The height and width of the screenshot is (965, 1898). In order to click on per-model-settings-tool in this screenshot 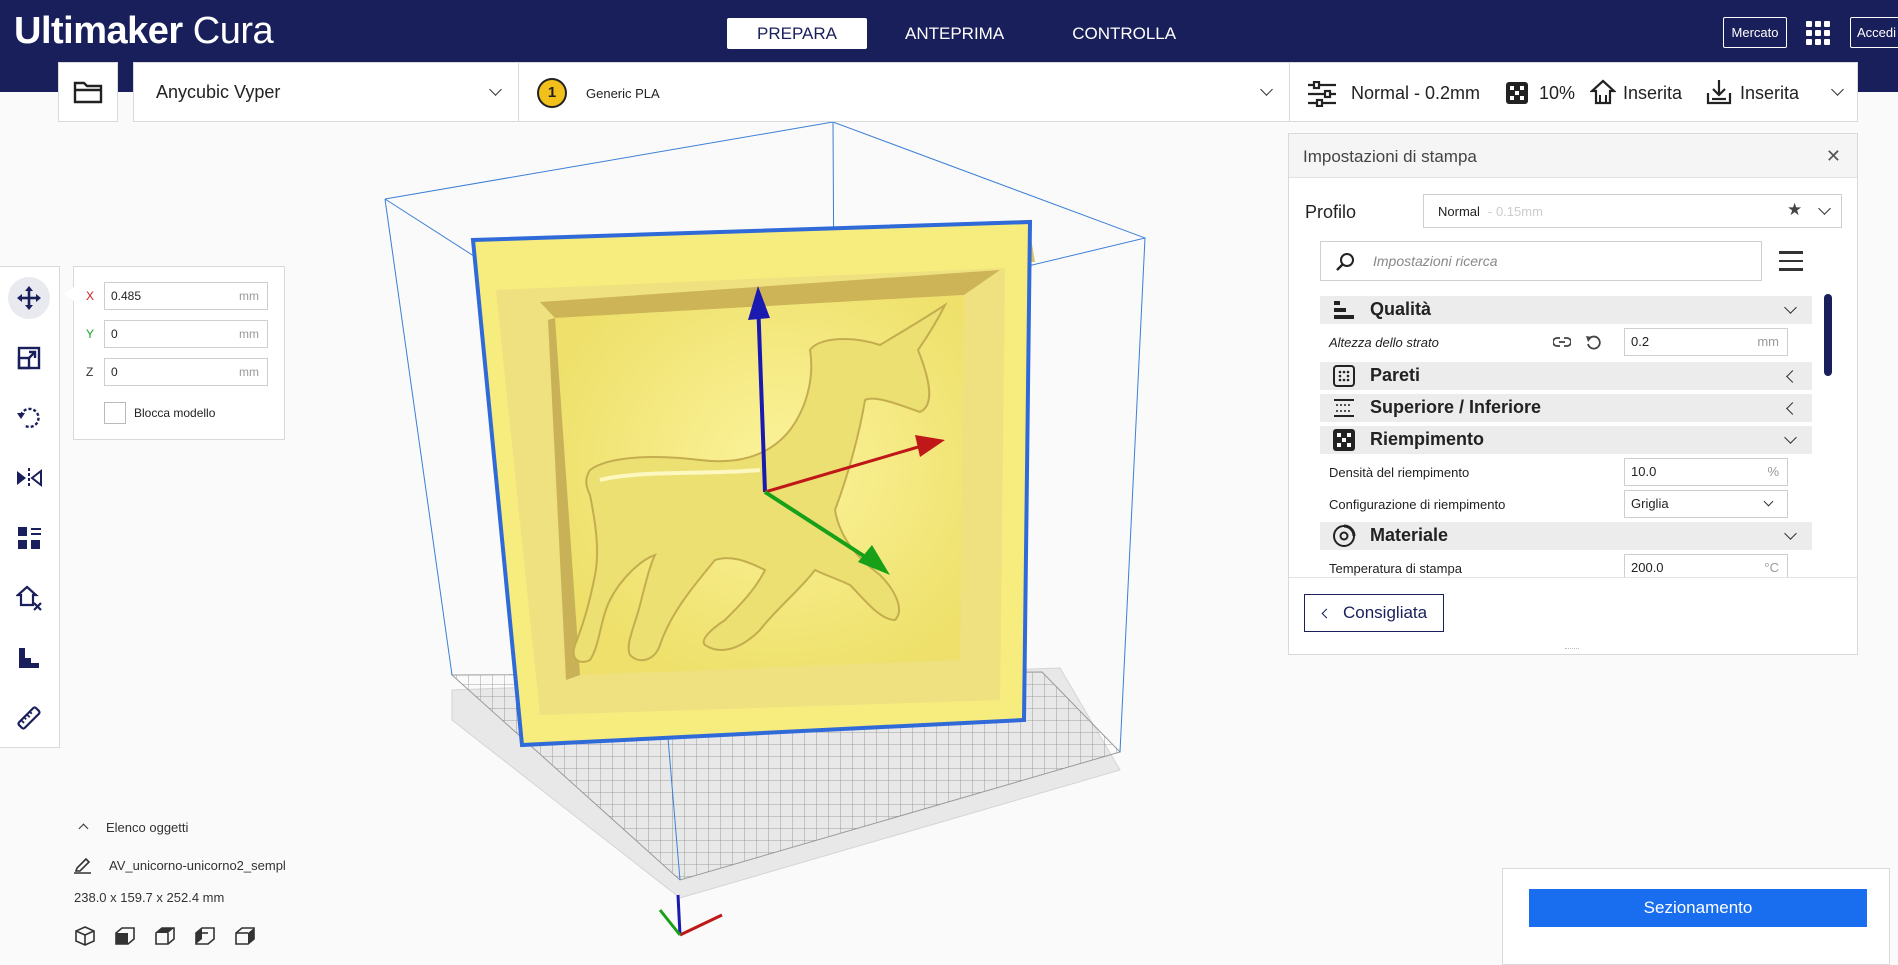, I will do `click(29, 538)`.